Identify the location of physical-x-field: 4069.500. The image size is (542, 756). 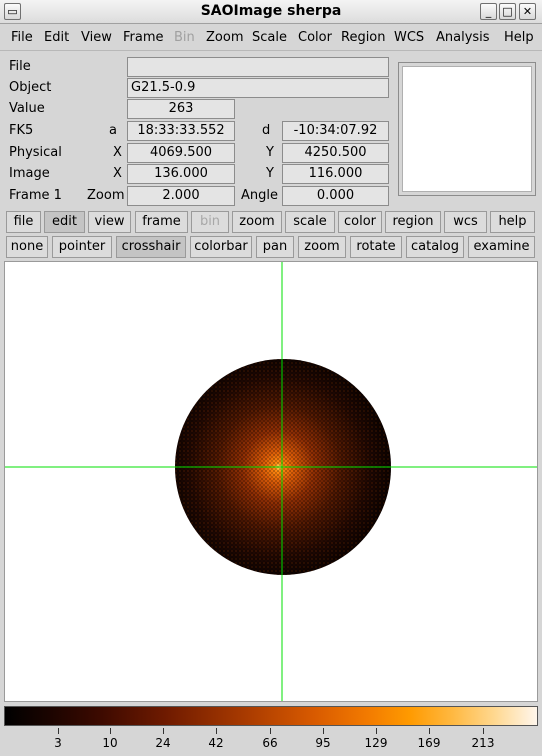
(181, 153).